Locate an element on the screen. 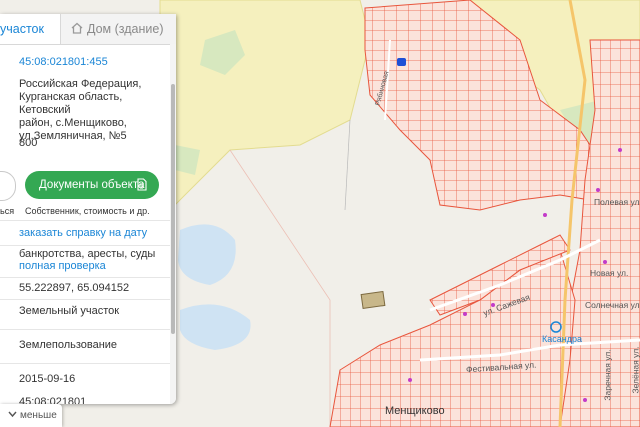 This screenshot has height=427, width=640. street-label-solnechnaya: Солнечная ул. is located at coordinates (612, 305).